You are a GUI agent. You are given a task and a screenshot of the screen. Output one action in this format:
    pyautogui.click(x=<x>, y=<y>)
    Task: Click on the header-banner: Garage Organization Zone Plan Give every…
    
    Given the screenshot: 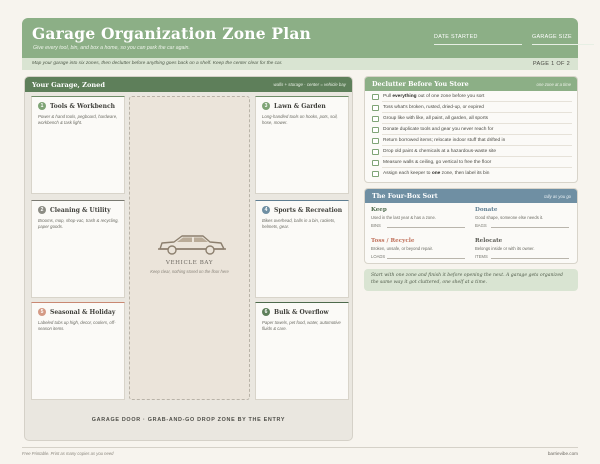 What is the action you would take?
    pyautogui.click(x=308, y=38)
    